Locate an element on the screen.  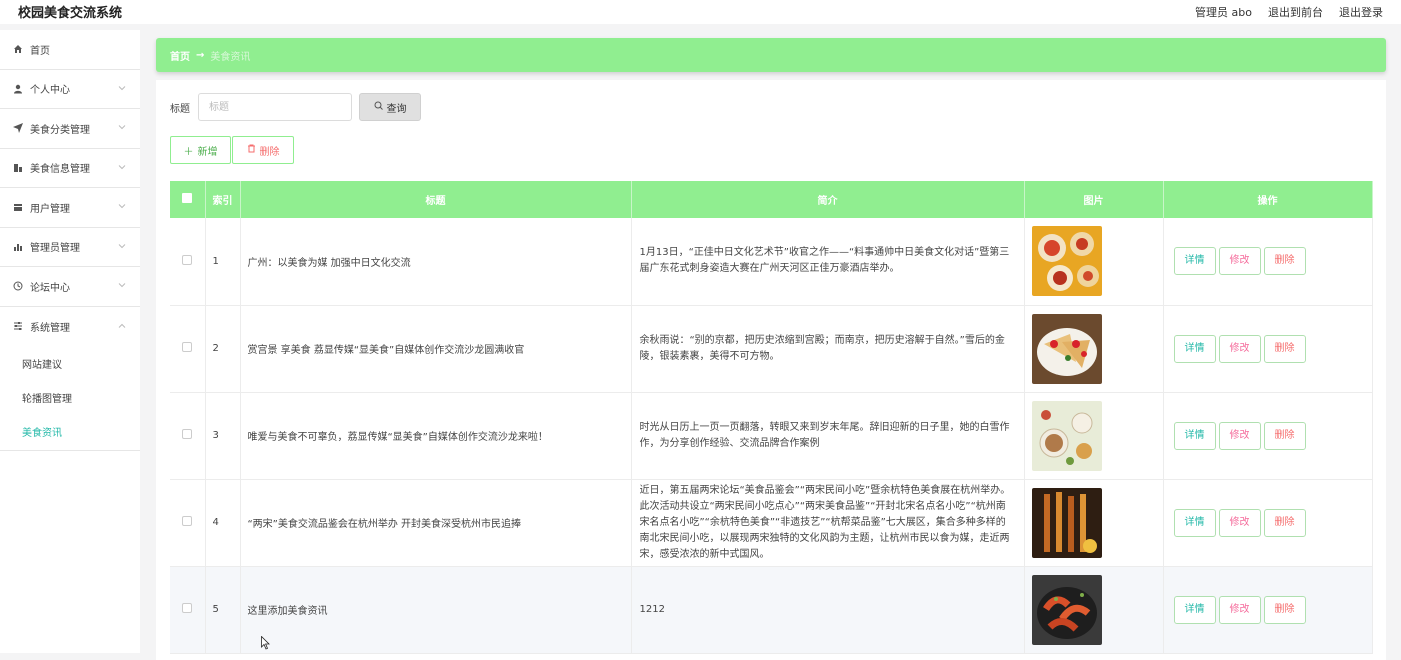
row-title: 唯爱与美食不可辜负，荔显传媒“显美食”自媒体创作交流沙龙来啦！ is located at coordinates (436, 435).